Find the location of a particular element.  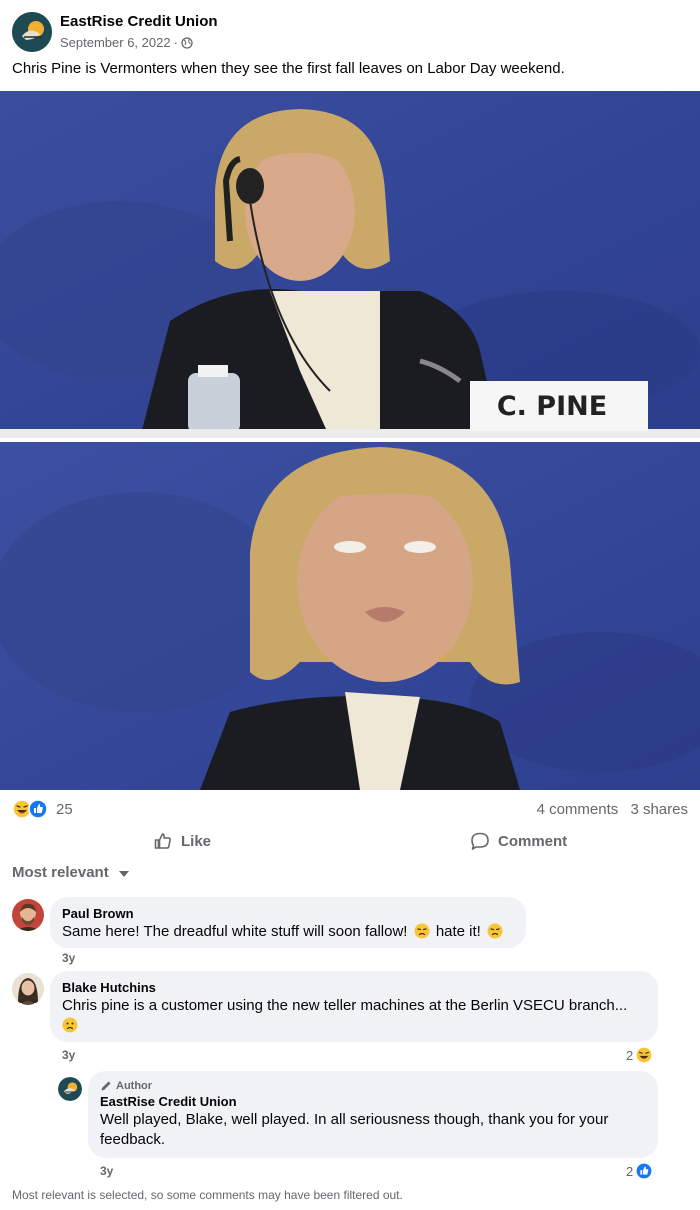

comments-count: 4 comments is located at coordinates (578, 809).